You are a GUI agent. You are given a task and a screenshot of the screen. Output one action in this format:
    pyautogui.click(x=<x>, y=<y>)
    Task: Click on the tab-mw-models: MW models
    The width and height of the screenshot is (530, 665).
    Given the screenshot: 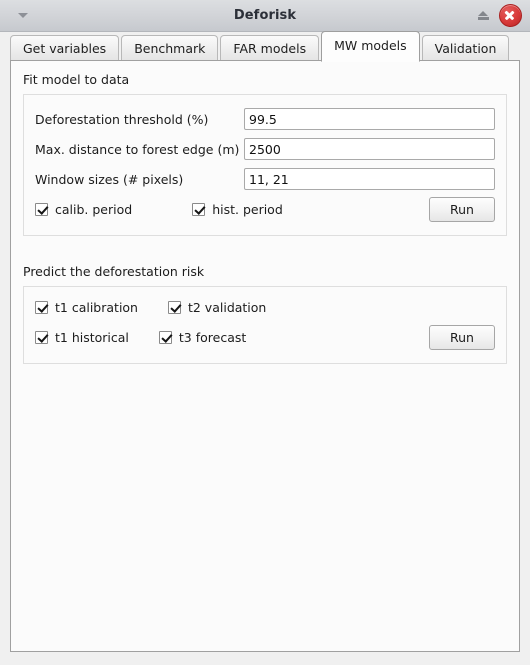 What is the action you would take?
    pyautogui.click(x=370, y=46)
    